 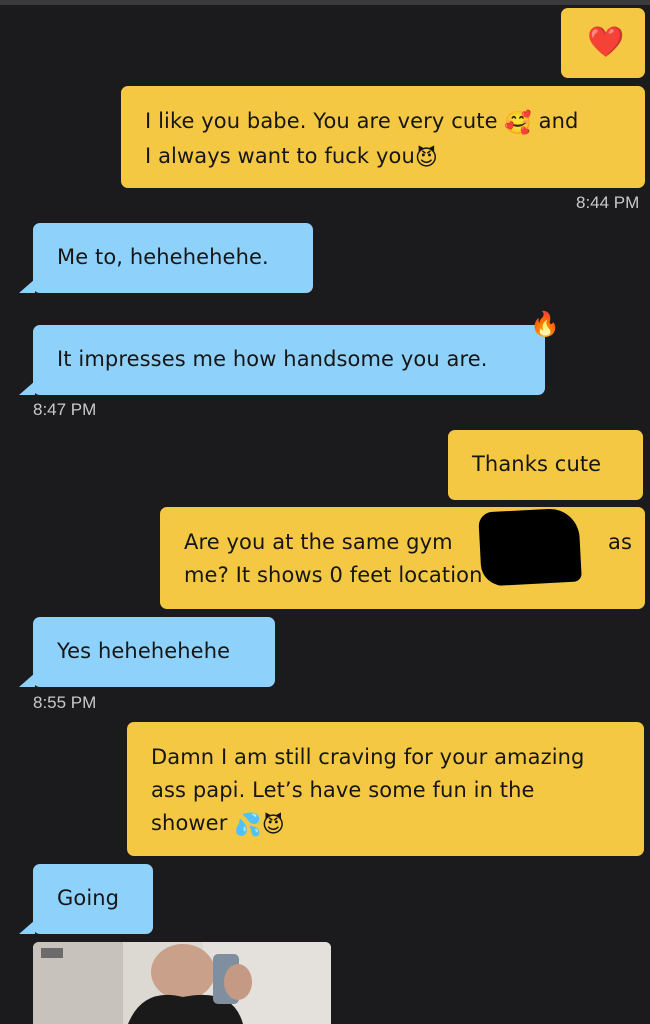 I want to click on message-text: I always want to fuck you, so click(x=280, y=156).